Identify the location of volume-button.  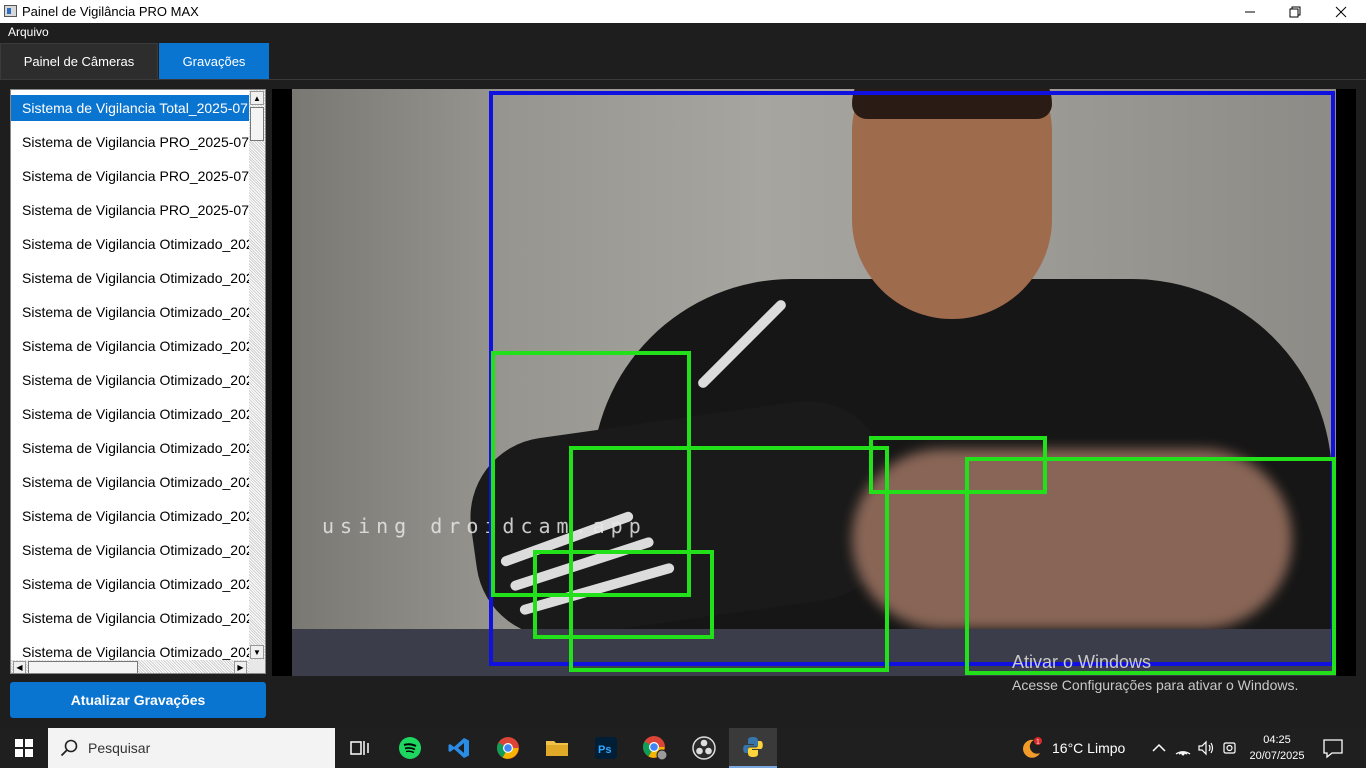
(1206, 748).